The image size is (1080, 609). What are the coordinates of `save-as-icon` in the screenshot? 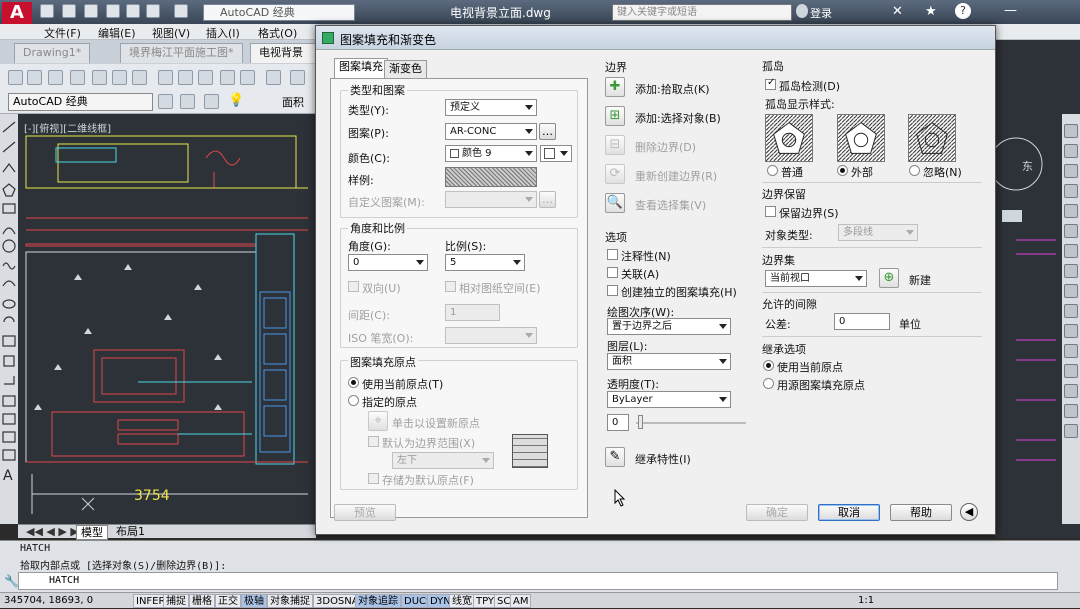 It's located at (113, 11).